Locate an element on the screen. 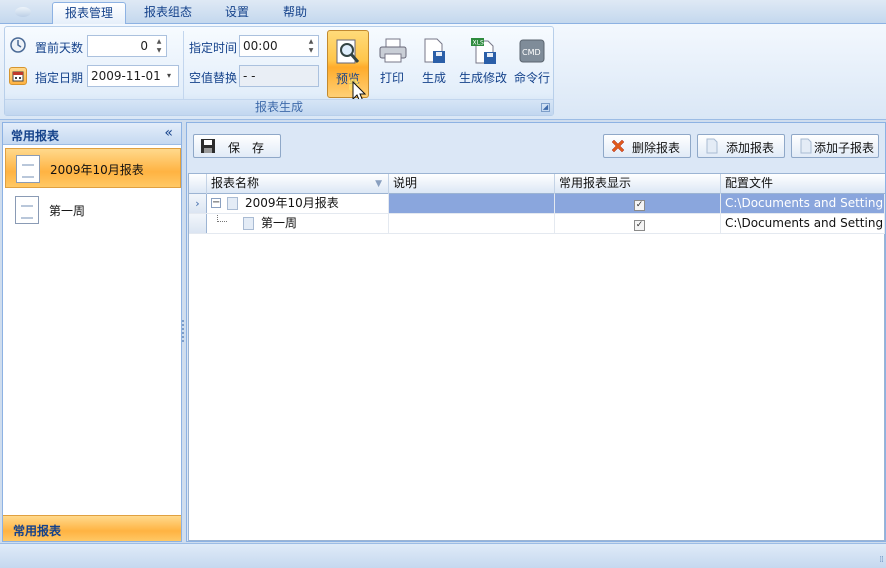 The width and height of the screenshot is (886, 568). svg-text: CMD is located at coordinates (531, 52).